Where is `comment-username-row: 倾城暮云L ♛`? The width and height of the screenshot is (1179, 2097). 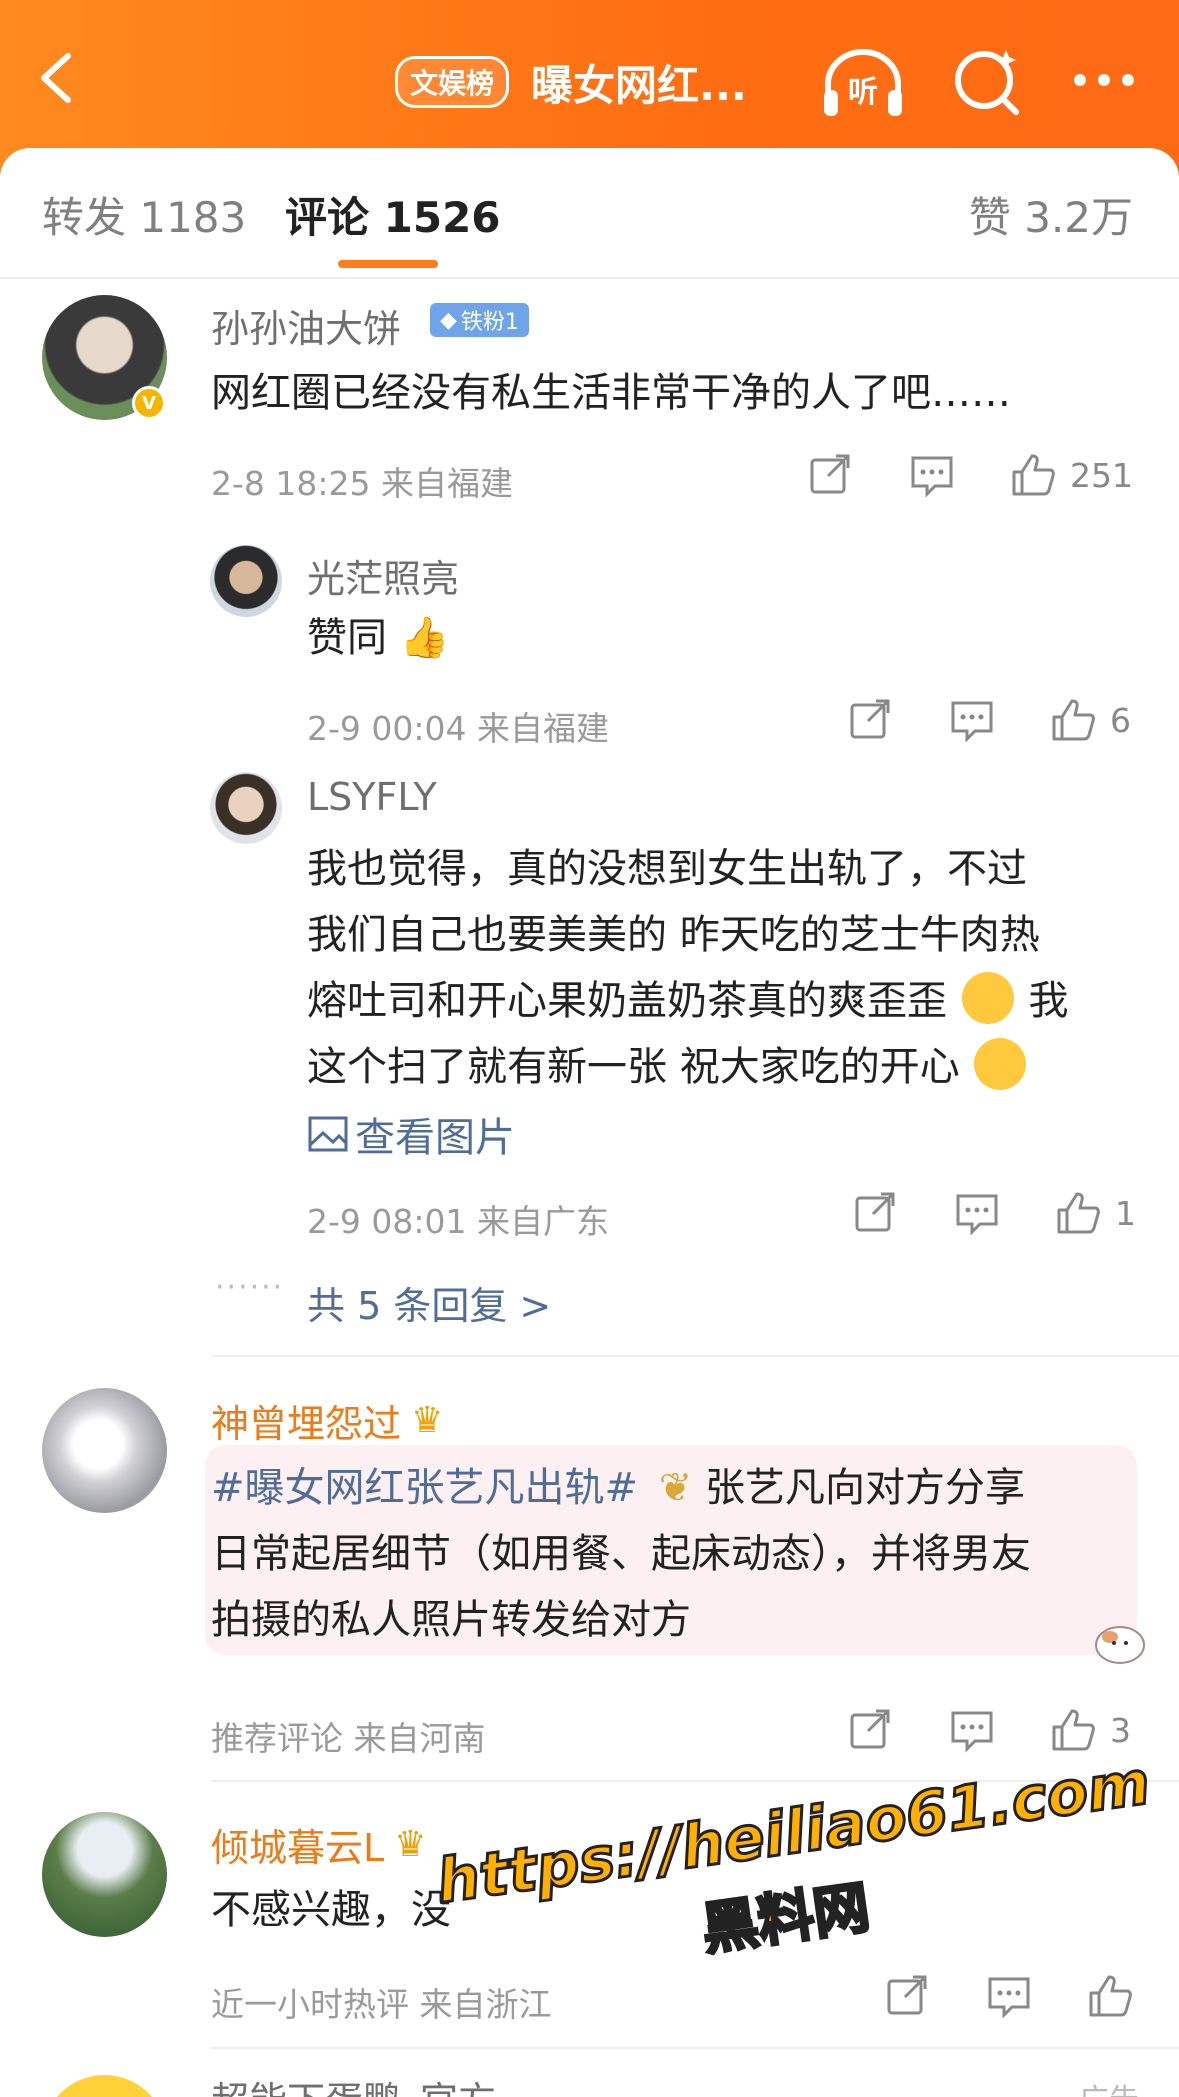
comment-username-row: 倾城暮云L ♛ is located at coordinates (318, 1844).